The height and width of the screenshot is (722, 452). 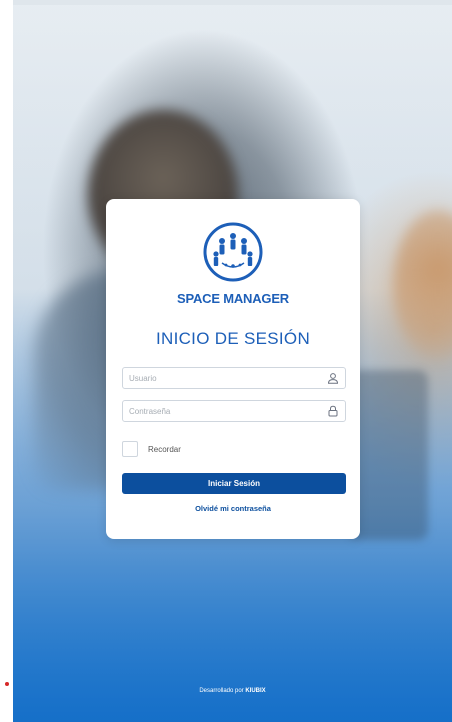 What do you see at coordinates (255, 691) in the screenshot?
I see `footer-company: KIUBIX` at bounding box center [255, 691].